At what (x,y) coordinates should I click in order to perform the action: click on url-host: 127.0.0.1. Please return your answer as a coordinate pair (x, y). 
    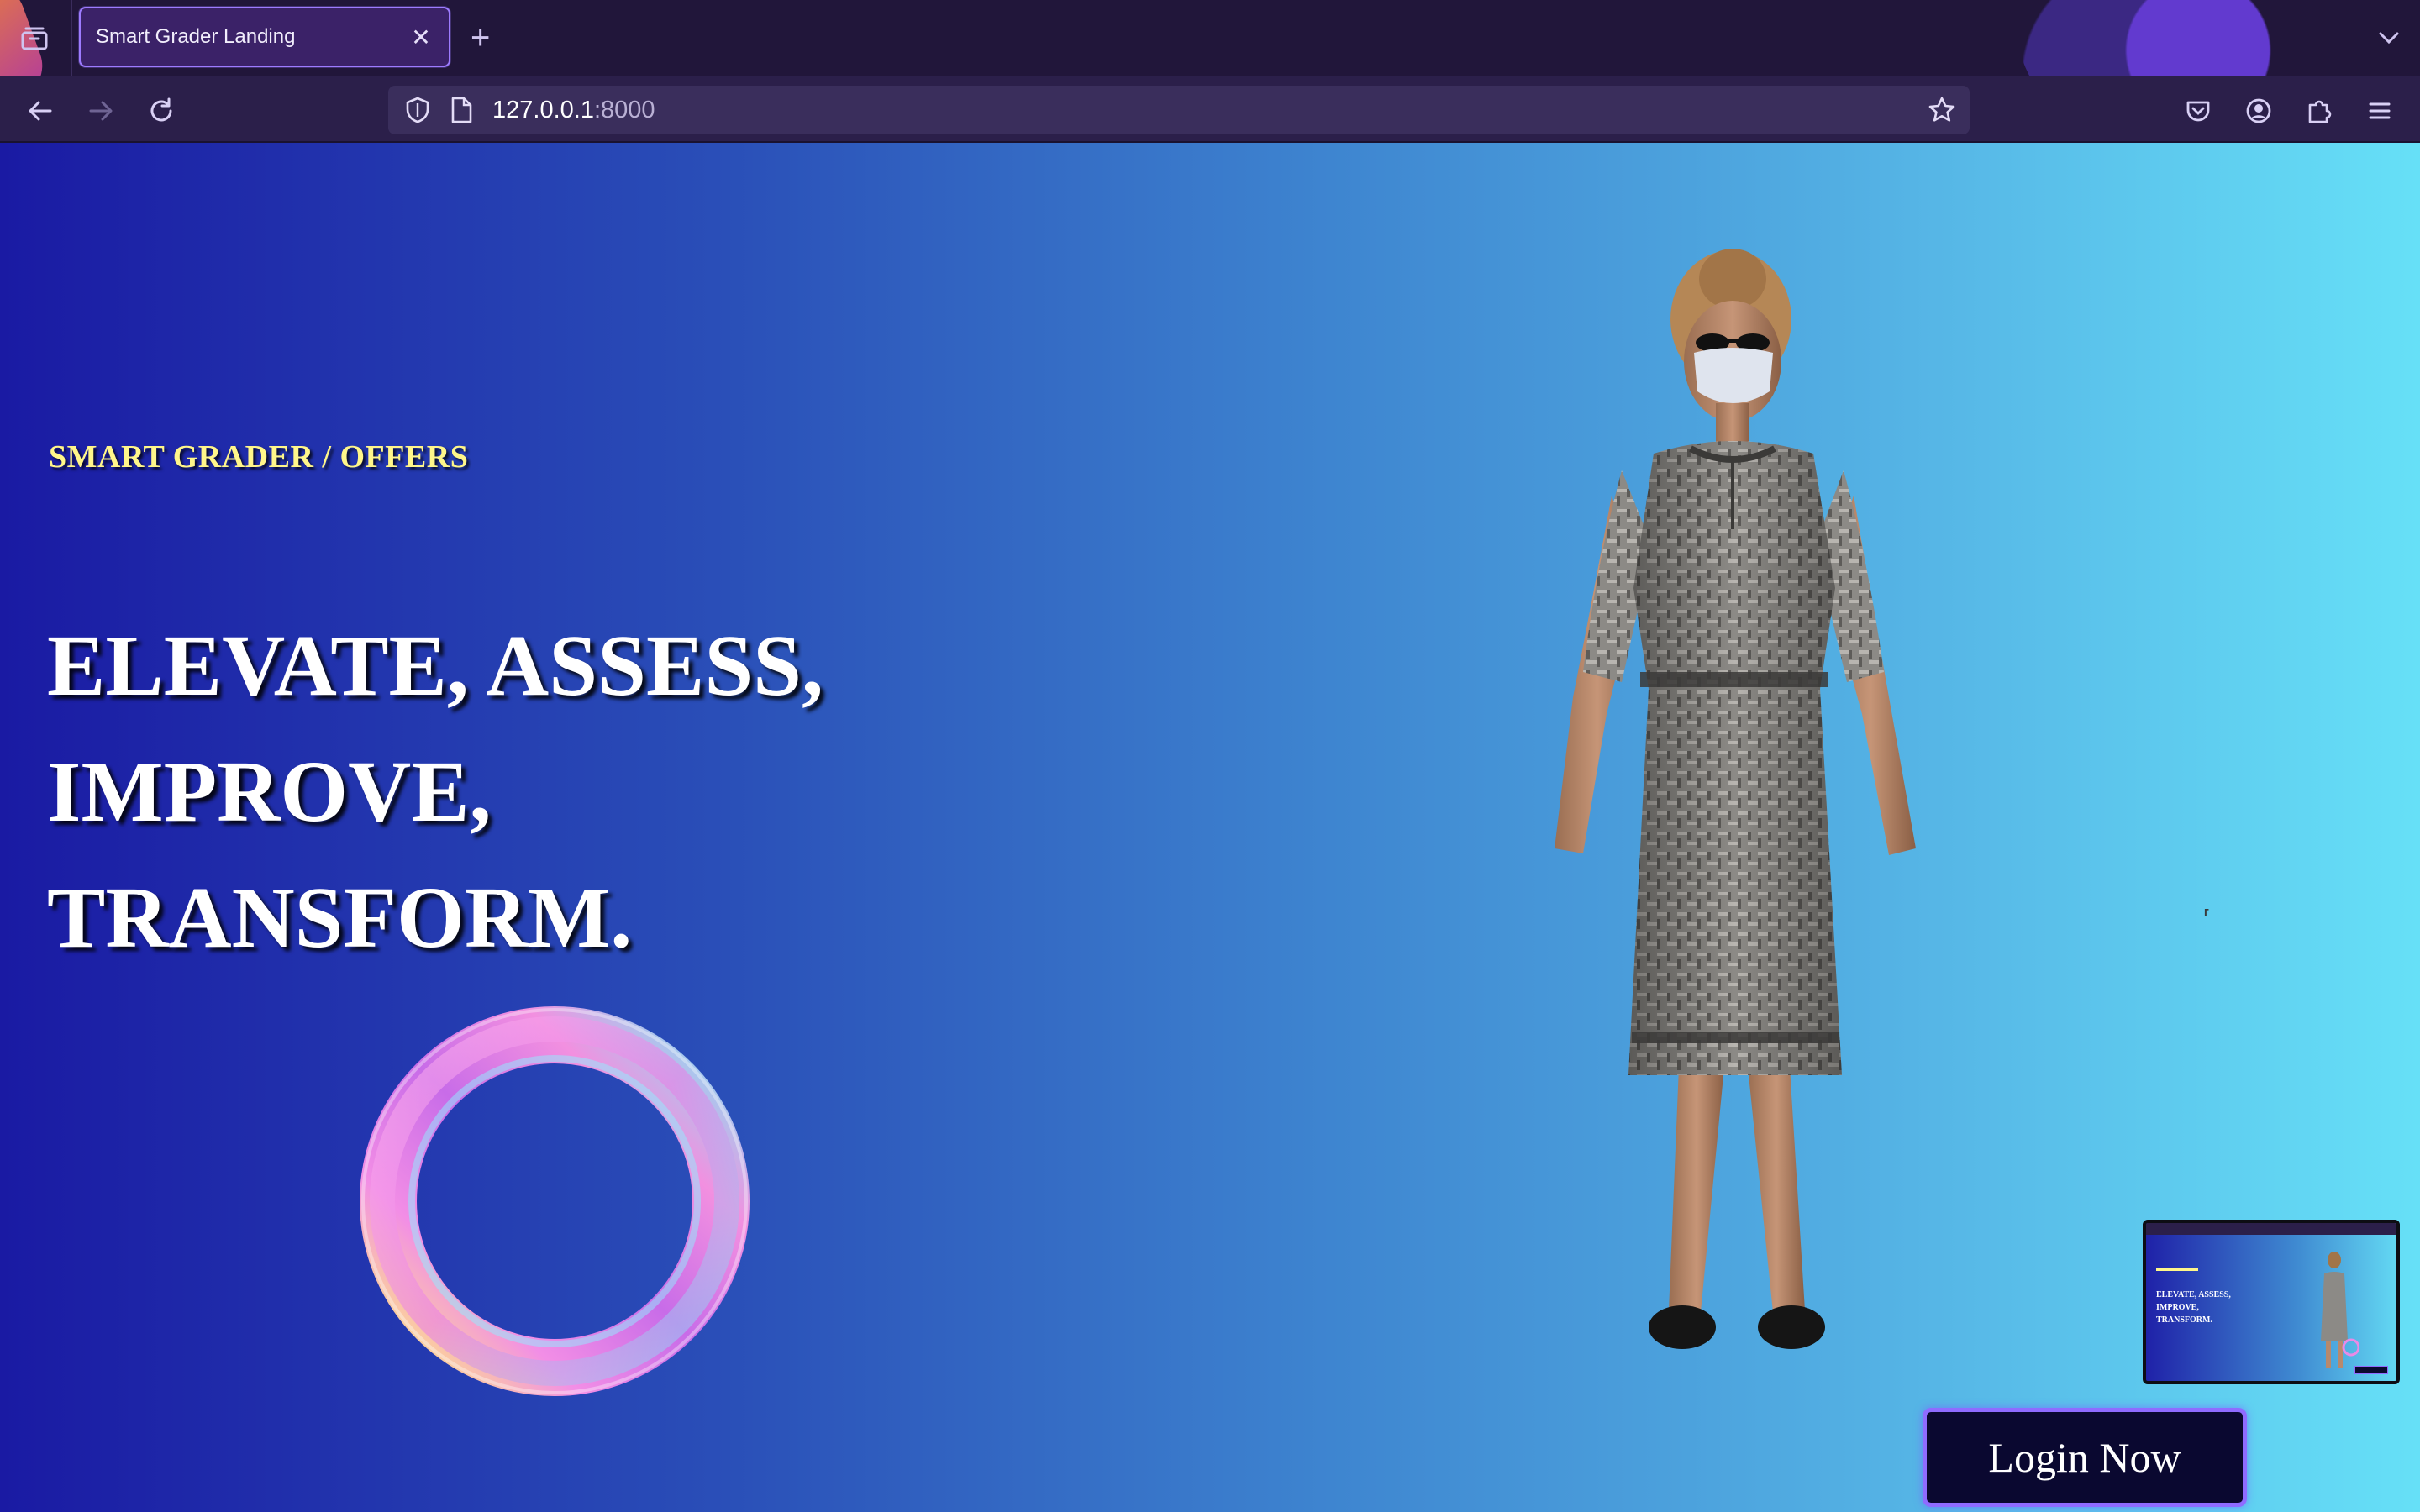
    Looking at the image, I should click on (543, 110).